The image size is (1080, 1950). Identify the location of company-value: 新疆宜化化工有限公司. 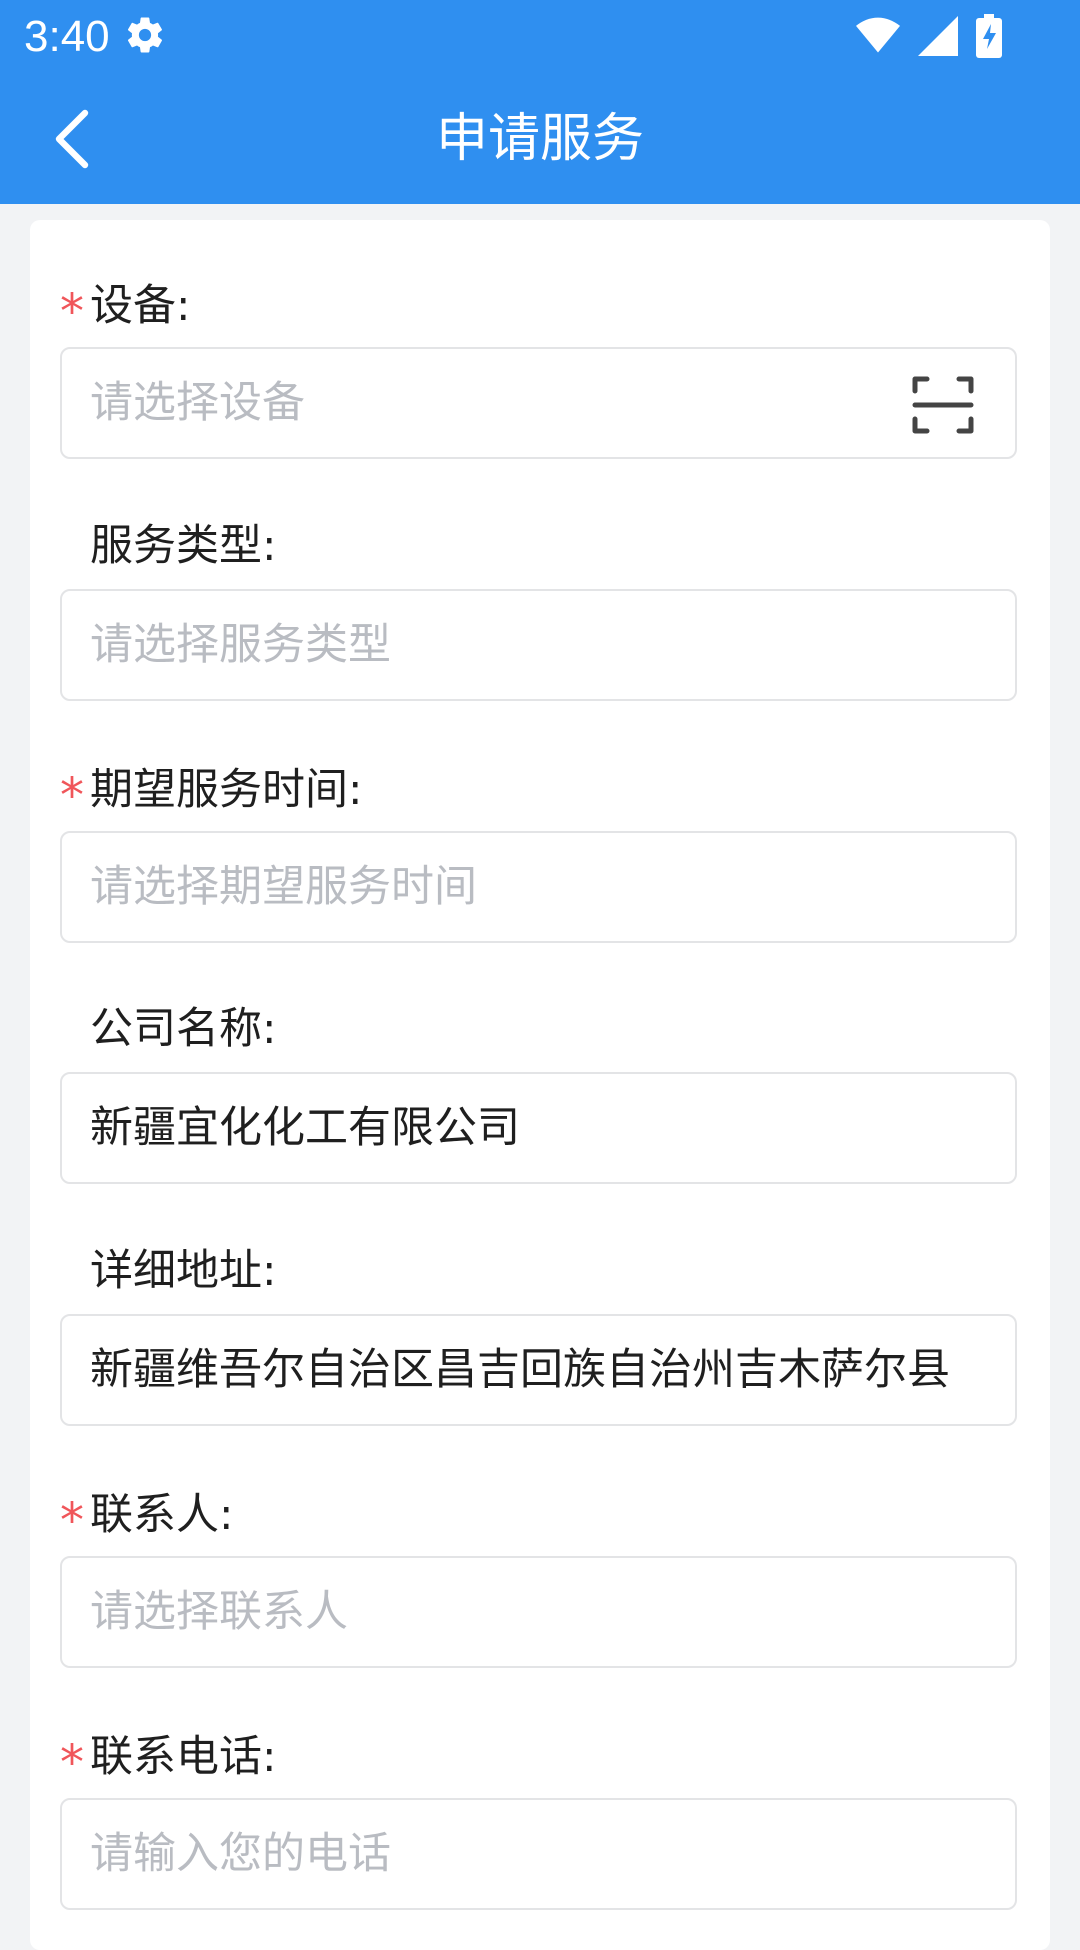
(305, 1128).